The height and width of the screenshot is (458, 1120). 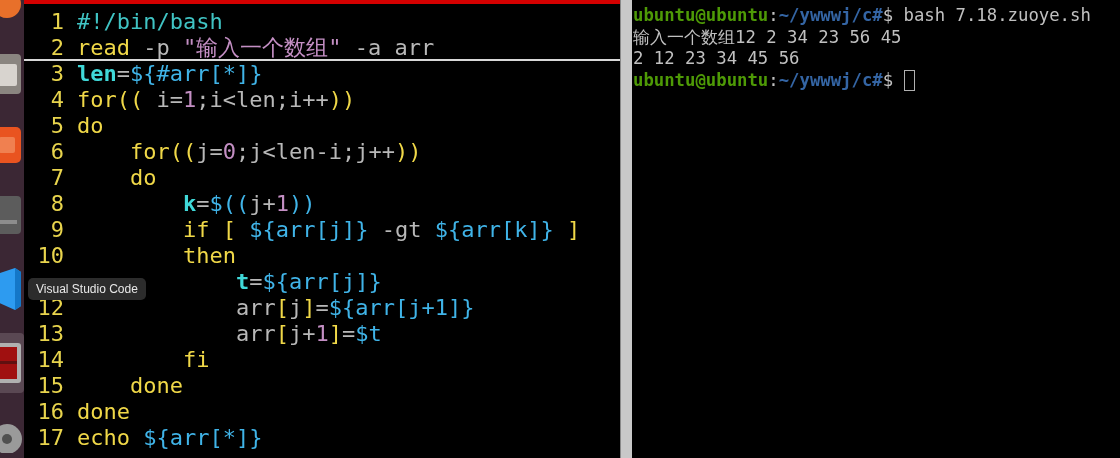 I want to click on line-number: 3, so click(x=57, y=74).